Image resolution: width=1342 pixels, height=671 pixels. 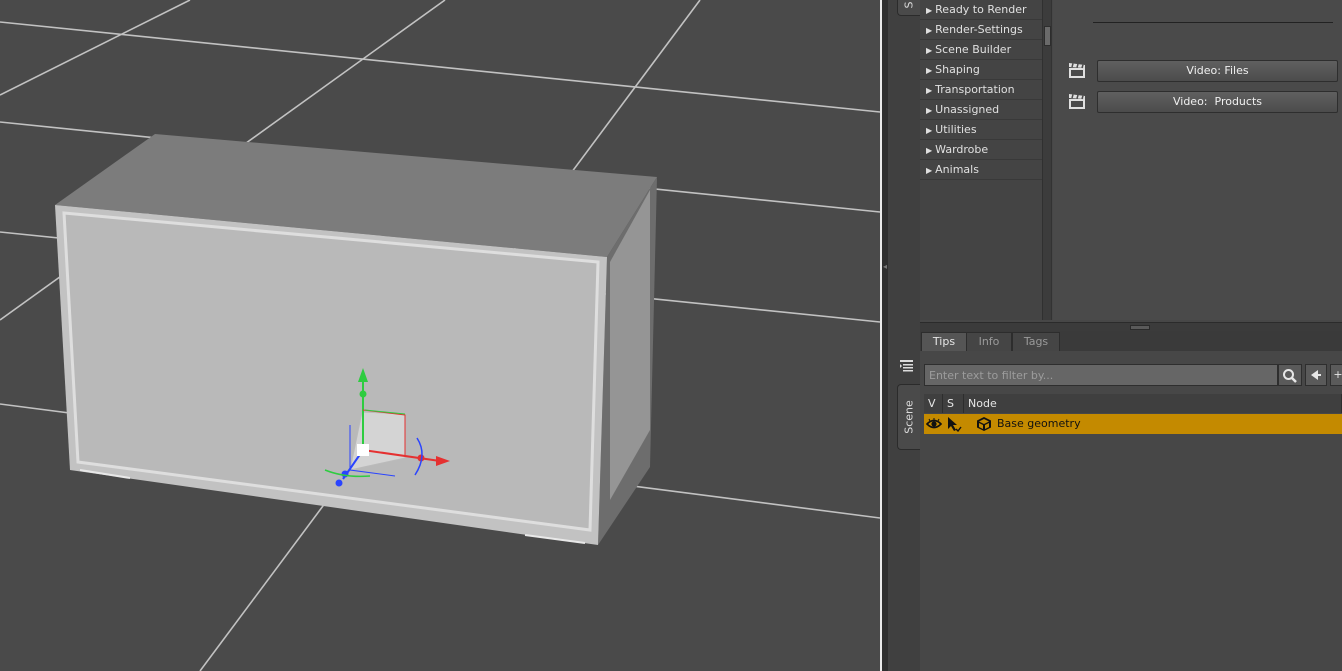 What do you see at coordinates (1039, 423) in the screenshot?
I see `node-name: Base geometry` at bounding box center [1039, 423].